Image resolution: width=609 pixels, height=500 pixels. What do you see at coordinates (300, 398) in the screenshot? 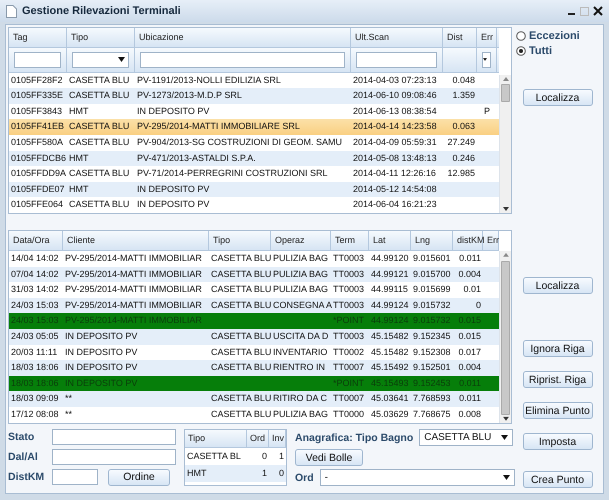
I see `table-cell: RITIRO DA C` at bounding box center [300, 398].